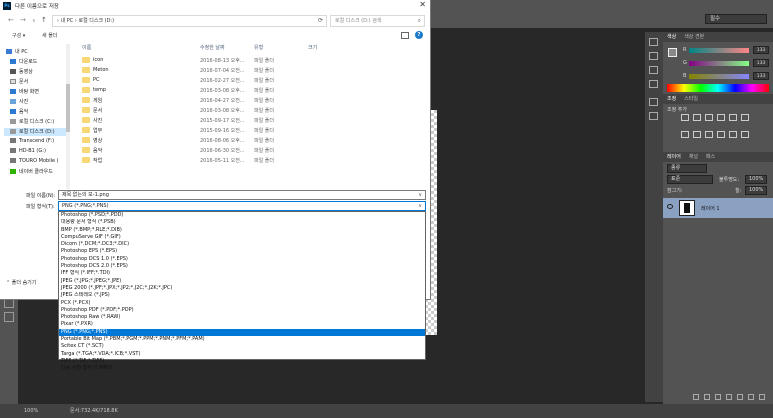  What do you see at coordinates (420, 195) in the screenshot?
I see `chevron-down-icon: ∨` at bounding box center [420, 195].